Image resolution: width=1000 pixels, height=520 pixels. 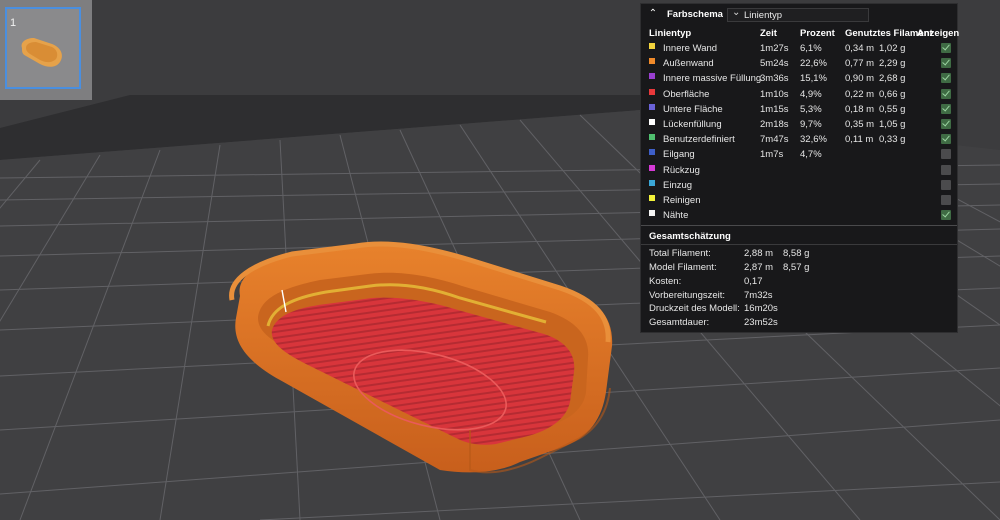 What do you see at coordinates (799, 282) in the screenshot?
I see `summary-row: Kosten: 0,17` at bounding box center [799, 282].